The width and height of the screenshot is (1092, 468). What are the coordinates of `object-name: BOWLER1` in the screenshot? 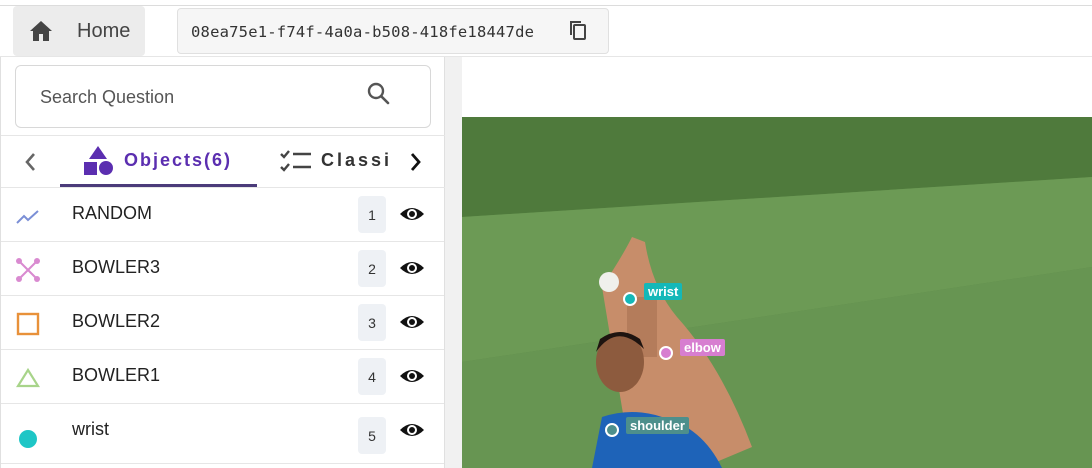 It's located at (116, 375).